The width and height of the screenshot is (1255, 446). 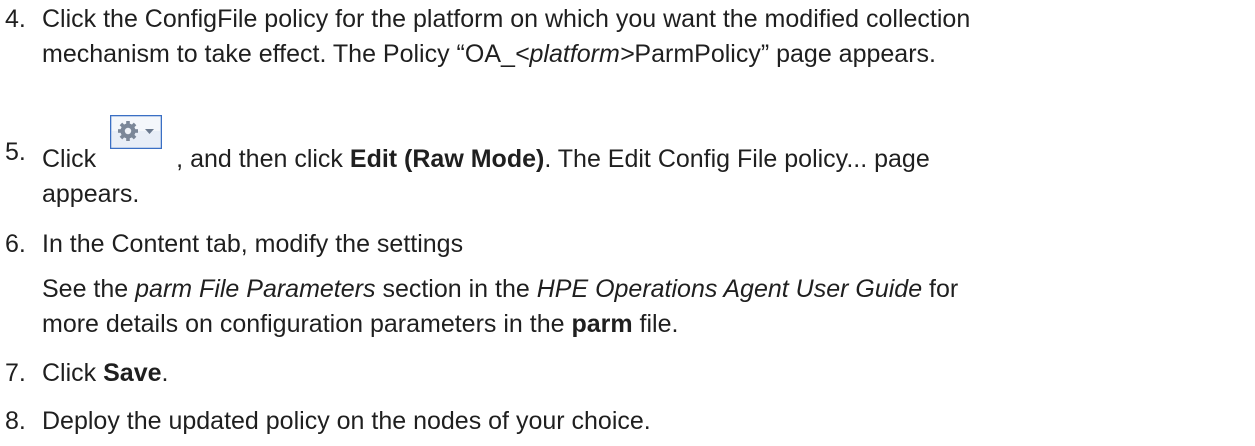 I want to click on step-number: 5., so click(x=15, y=152).